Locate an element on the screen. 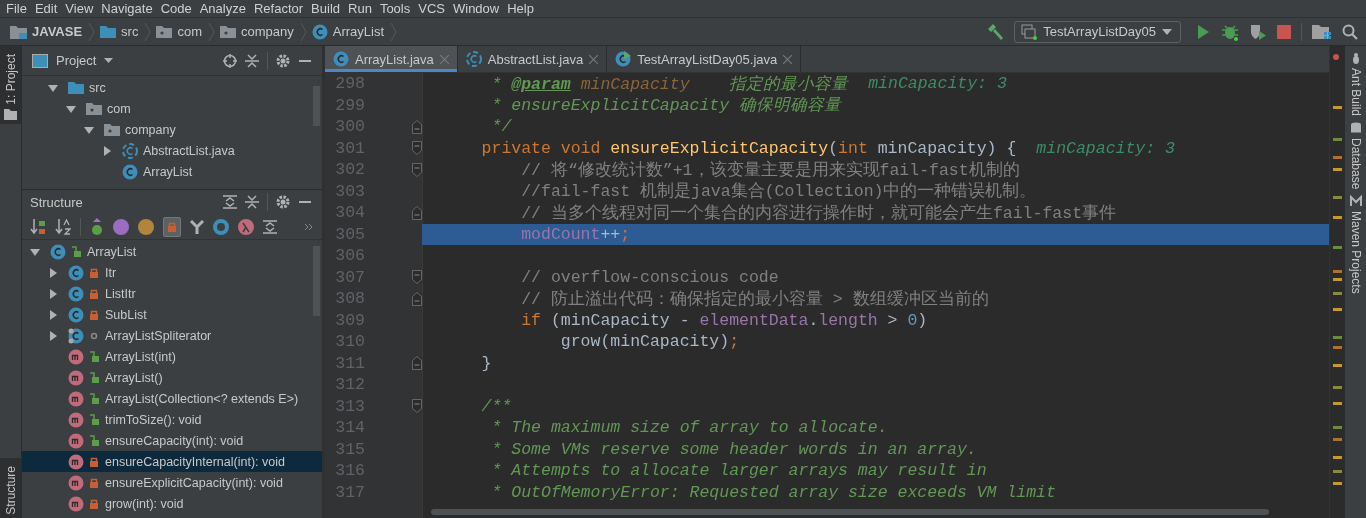  breadcrumb: src is located at coordinates (130, 31).